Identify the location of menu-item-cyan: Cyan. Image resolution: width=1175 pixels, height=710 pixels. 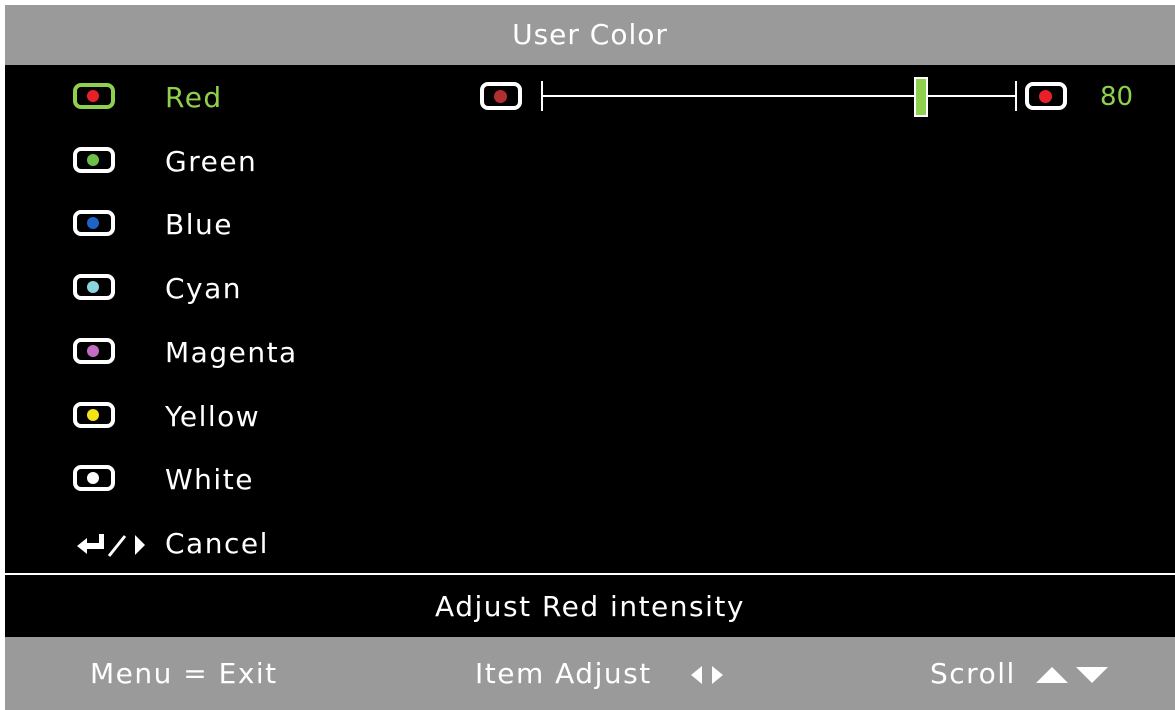
(215, 289).